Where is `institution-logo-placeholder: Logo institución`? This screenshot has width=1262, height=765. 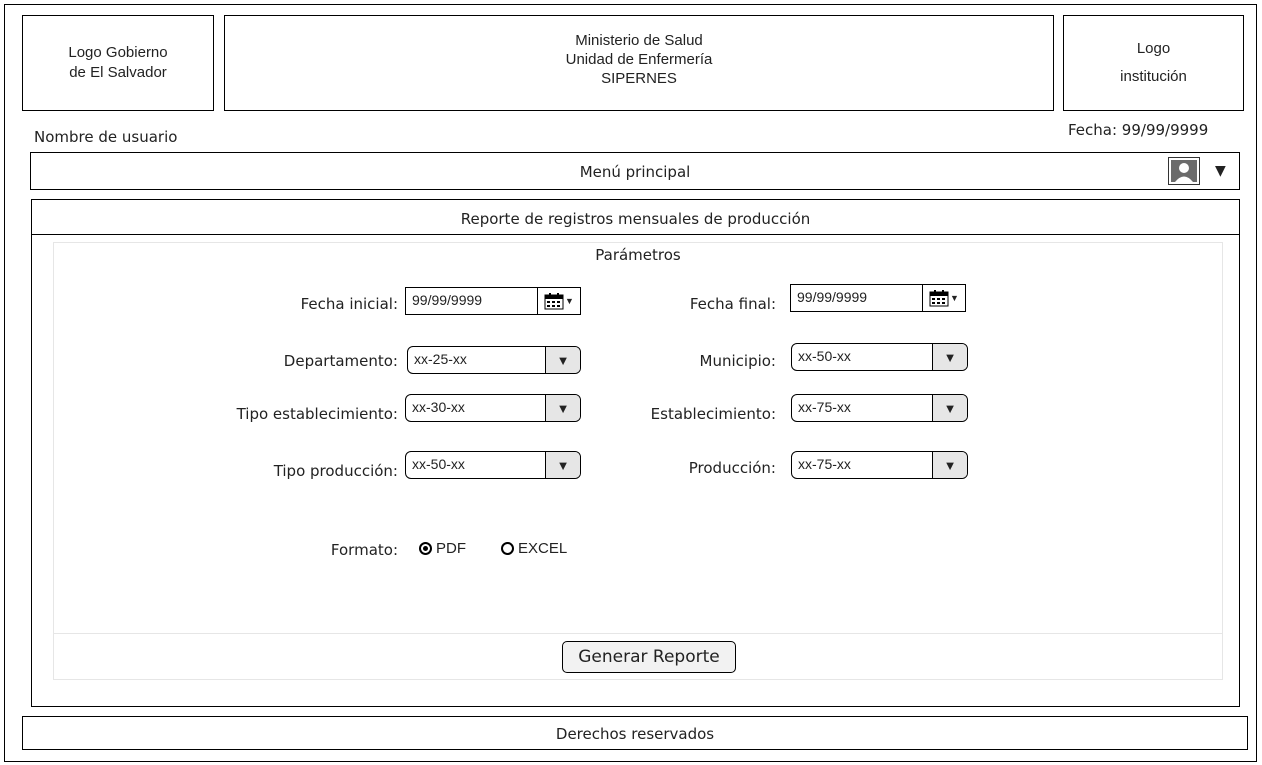
institution-logo-placeholder: Logo institución is located at coordinates (1153, 63).